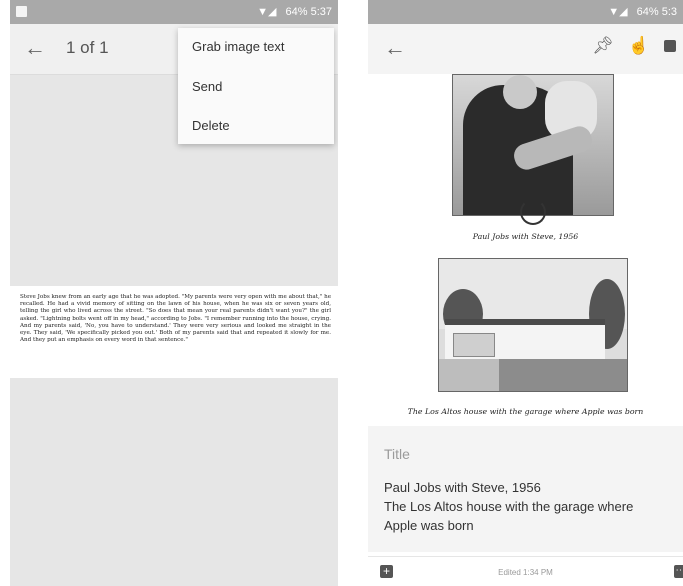 The height and width of the screenshot is (586, 683). I want to click on archive-icon, so click(670, 46).